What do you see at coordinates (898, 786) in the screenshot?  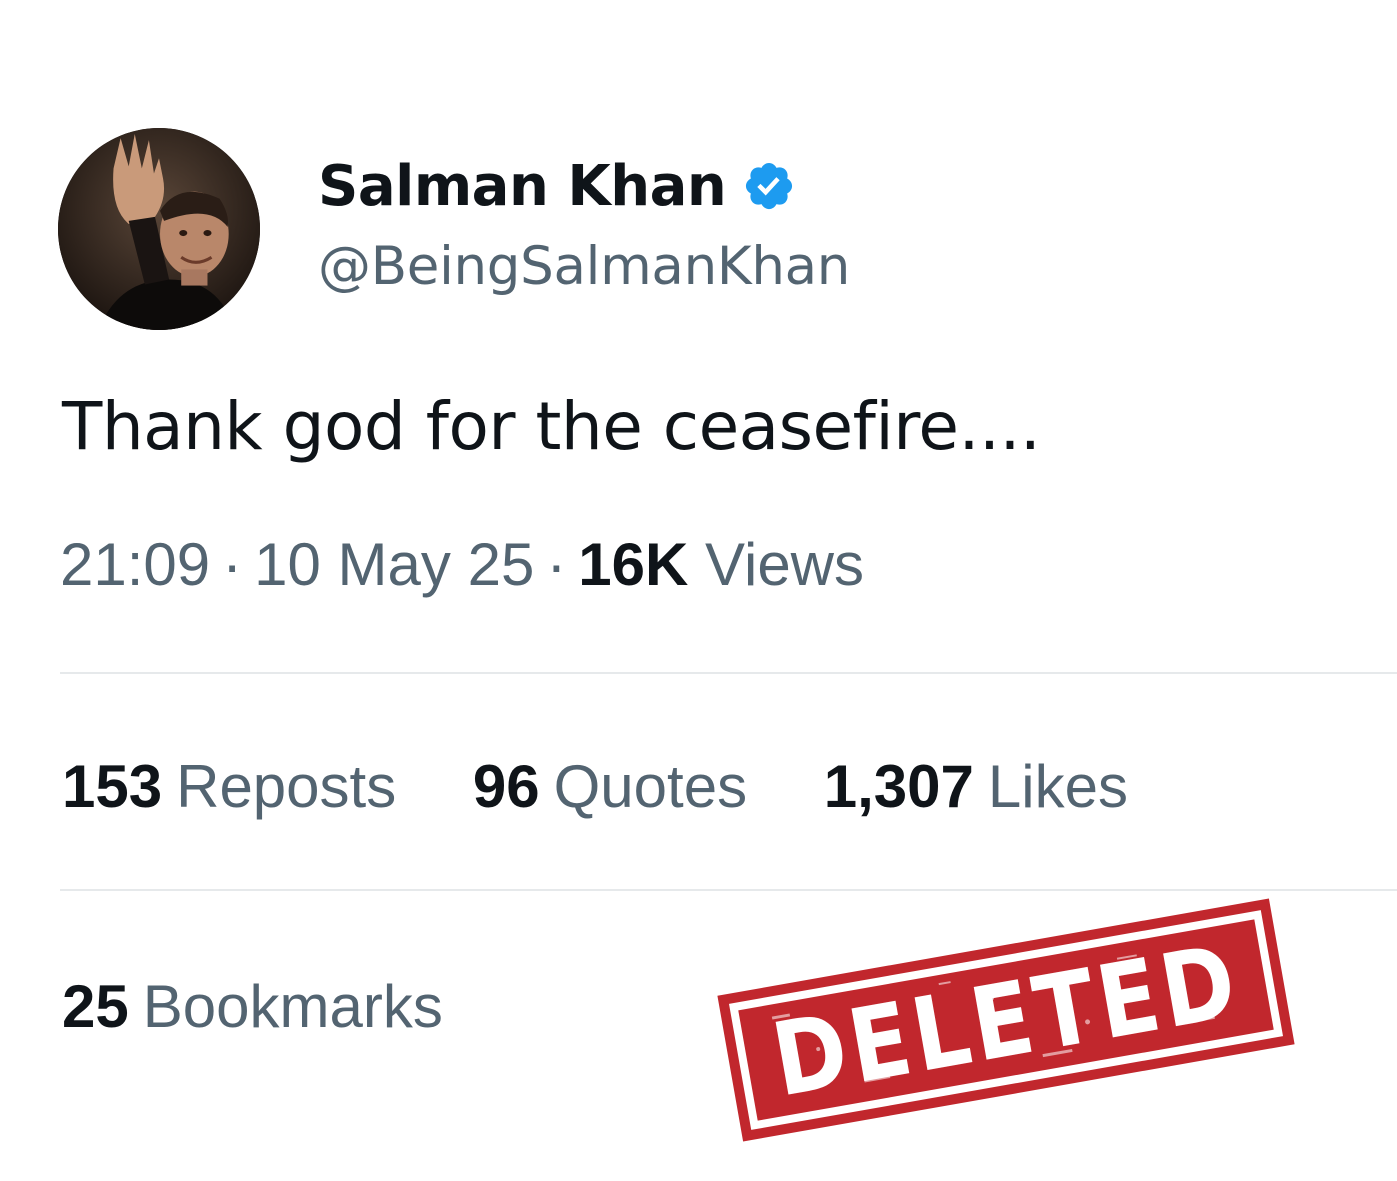 I see `likes-count: 1,307` at bounding box center [898, 786].